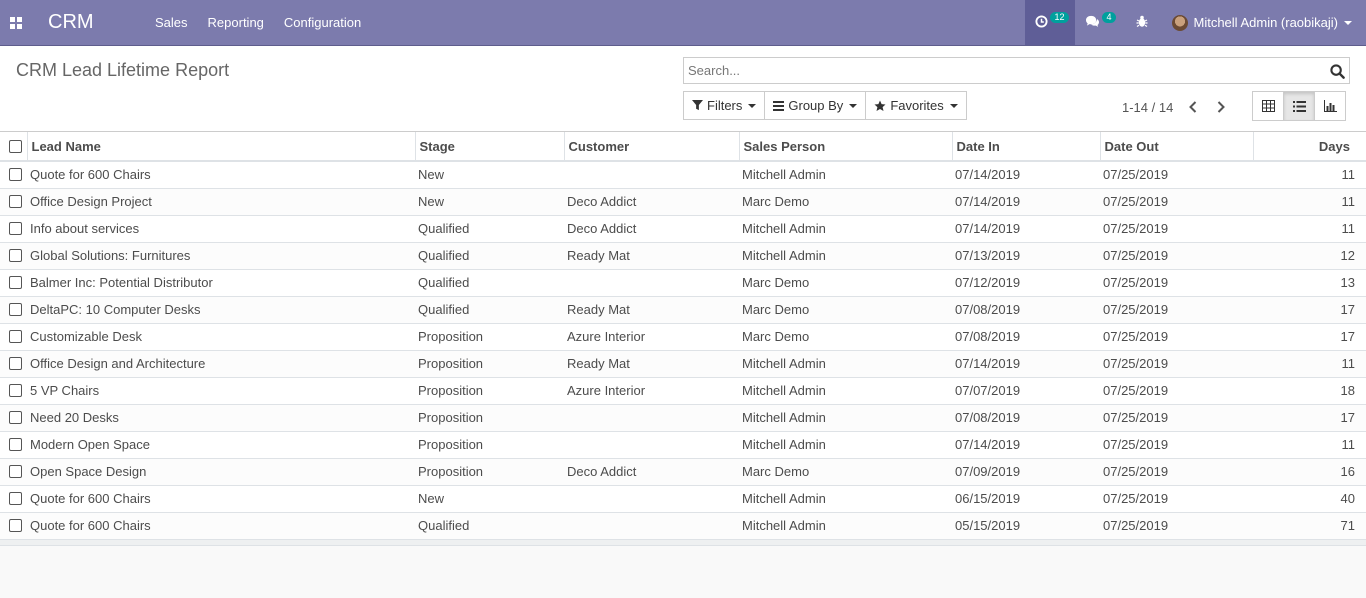 This screenshot has width=1366, height=598. What do you see at coordinates (1026, 147) in the screenshot?
I see `column-header-date-in: Date In` at bounding box center [1026, 147].